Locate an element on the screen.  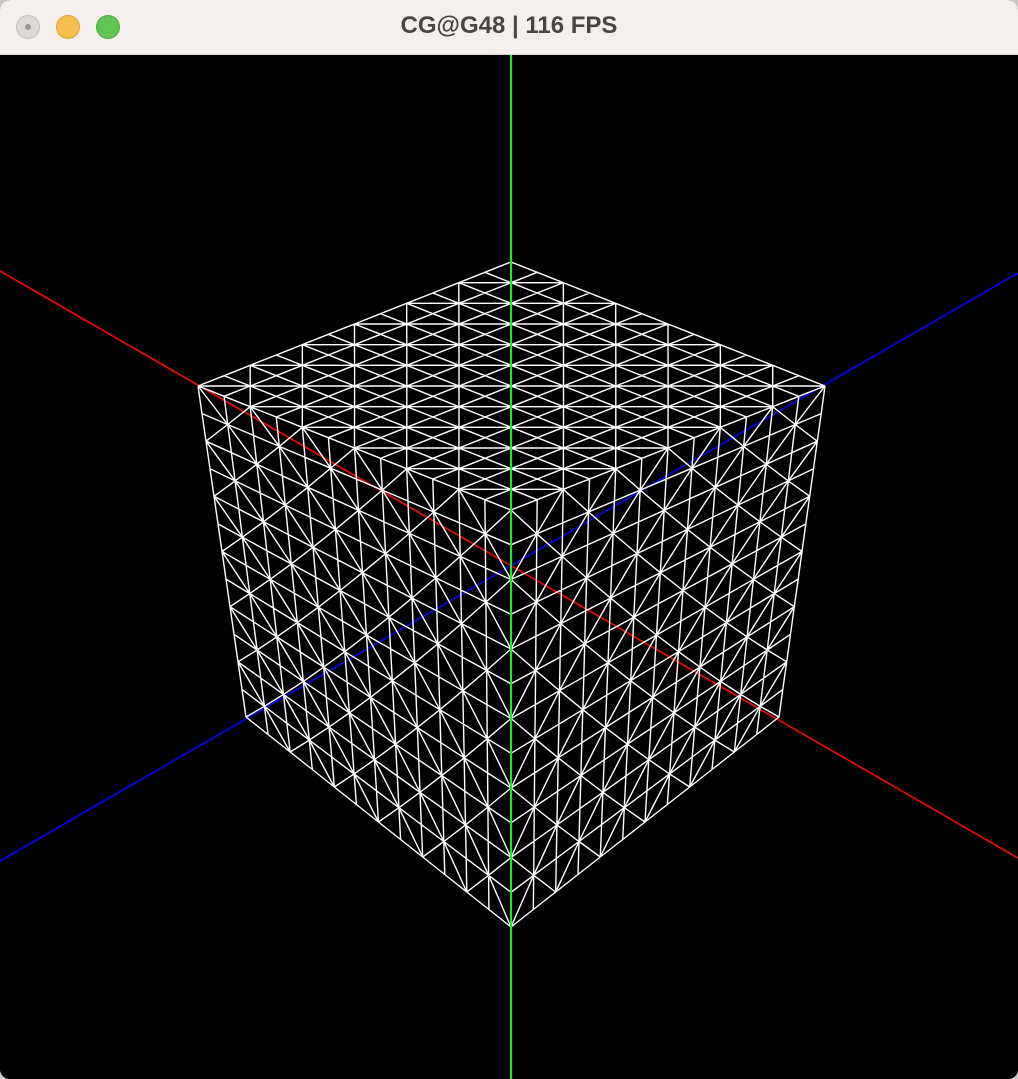
window-title: CG@G48 | 116 FPS is located at coordinates (509, 25).